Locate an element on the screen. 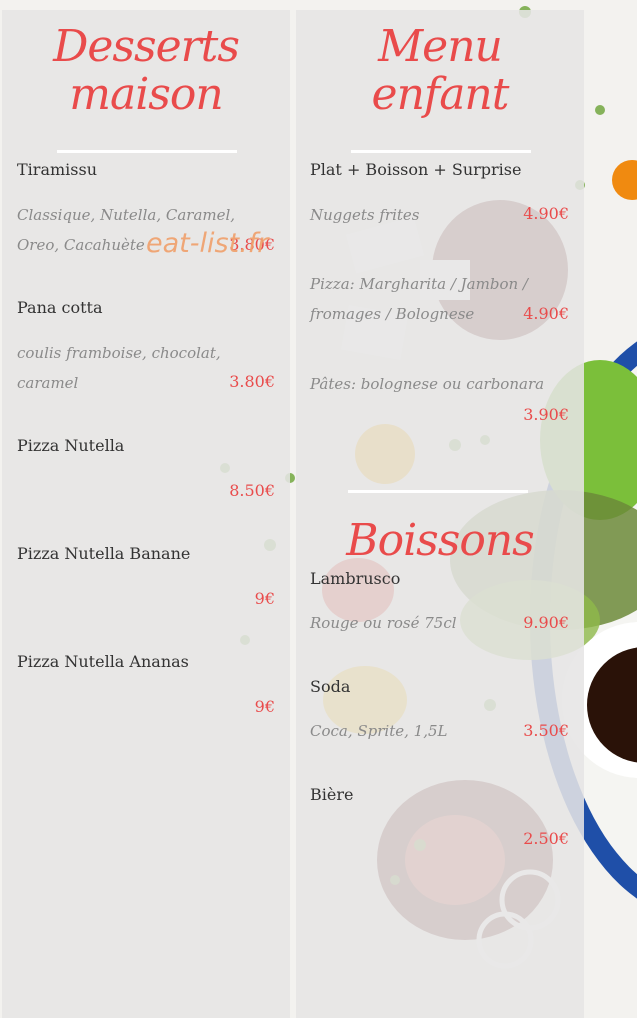 Image resolution: width=637 pixels, height=1018 pixels. dessert-item-price: 8.50€ is located at coordinates (252, 490).